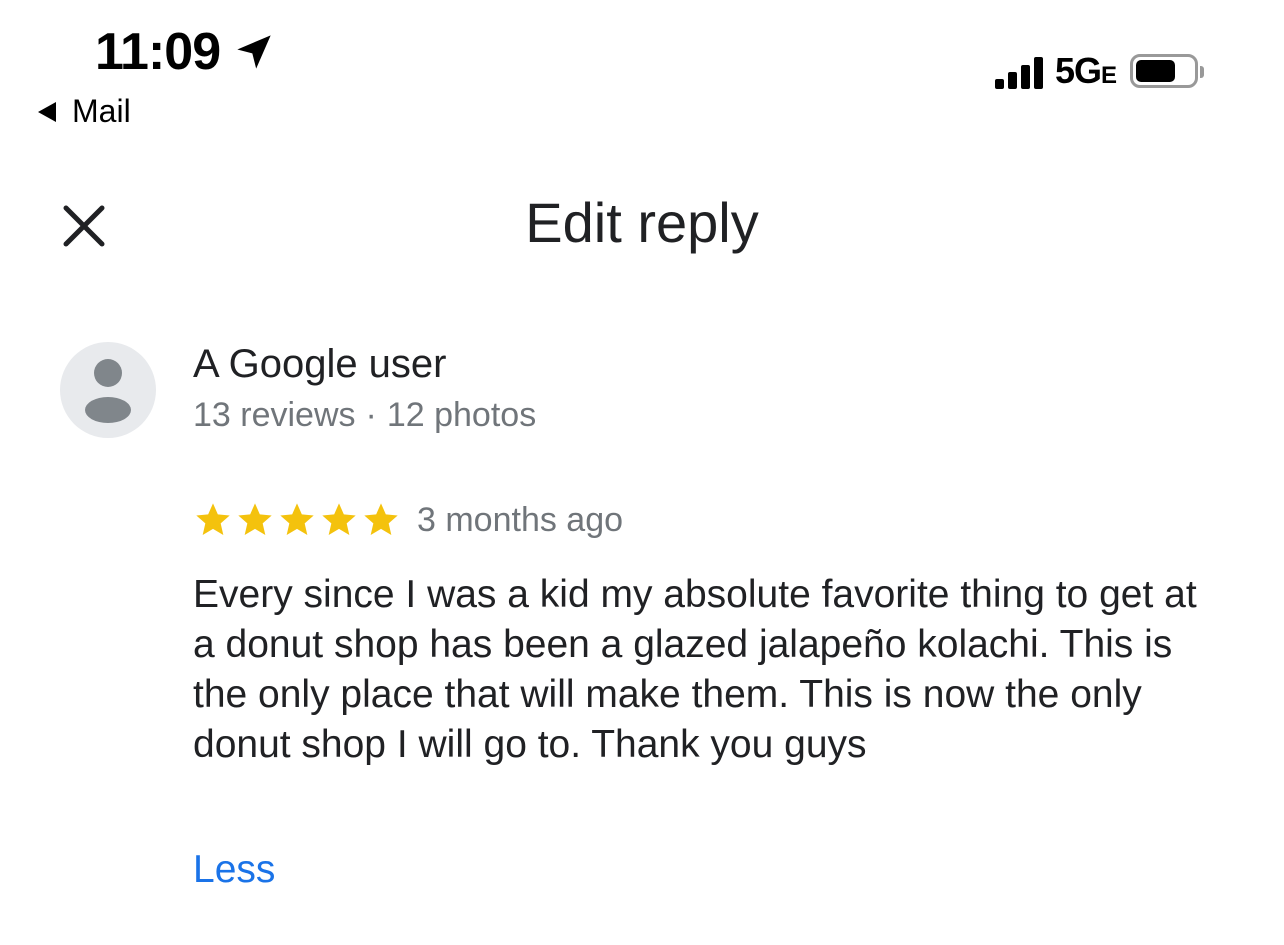 This screenshot has height=945, width=1284. Describe the element at coordinates (1020, 71) in the screenshot. I see `cellular-signal-icon` at that location.